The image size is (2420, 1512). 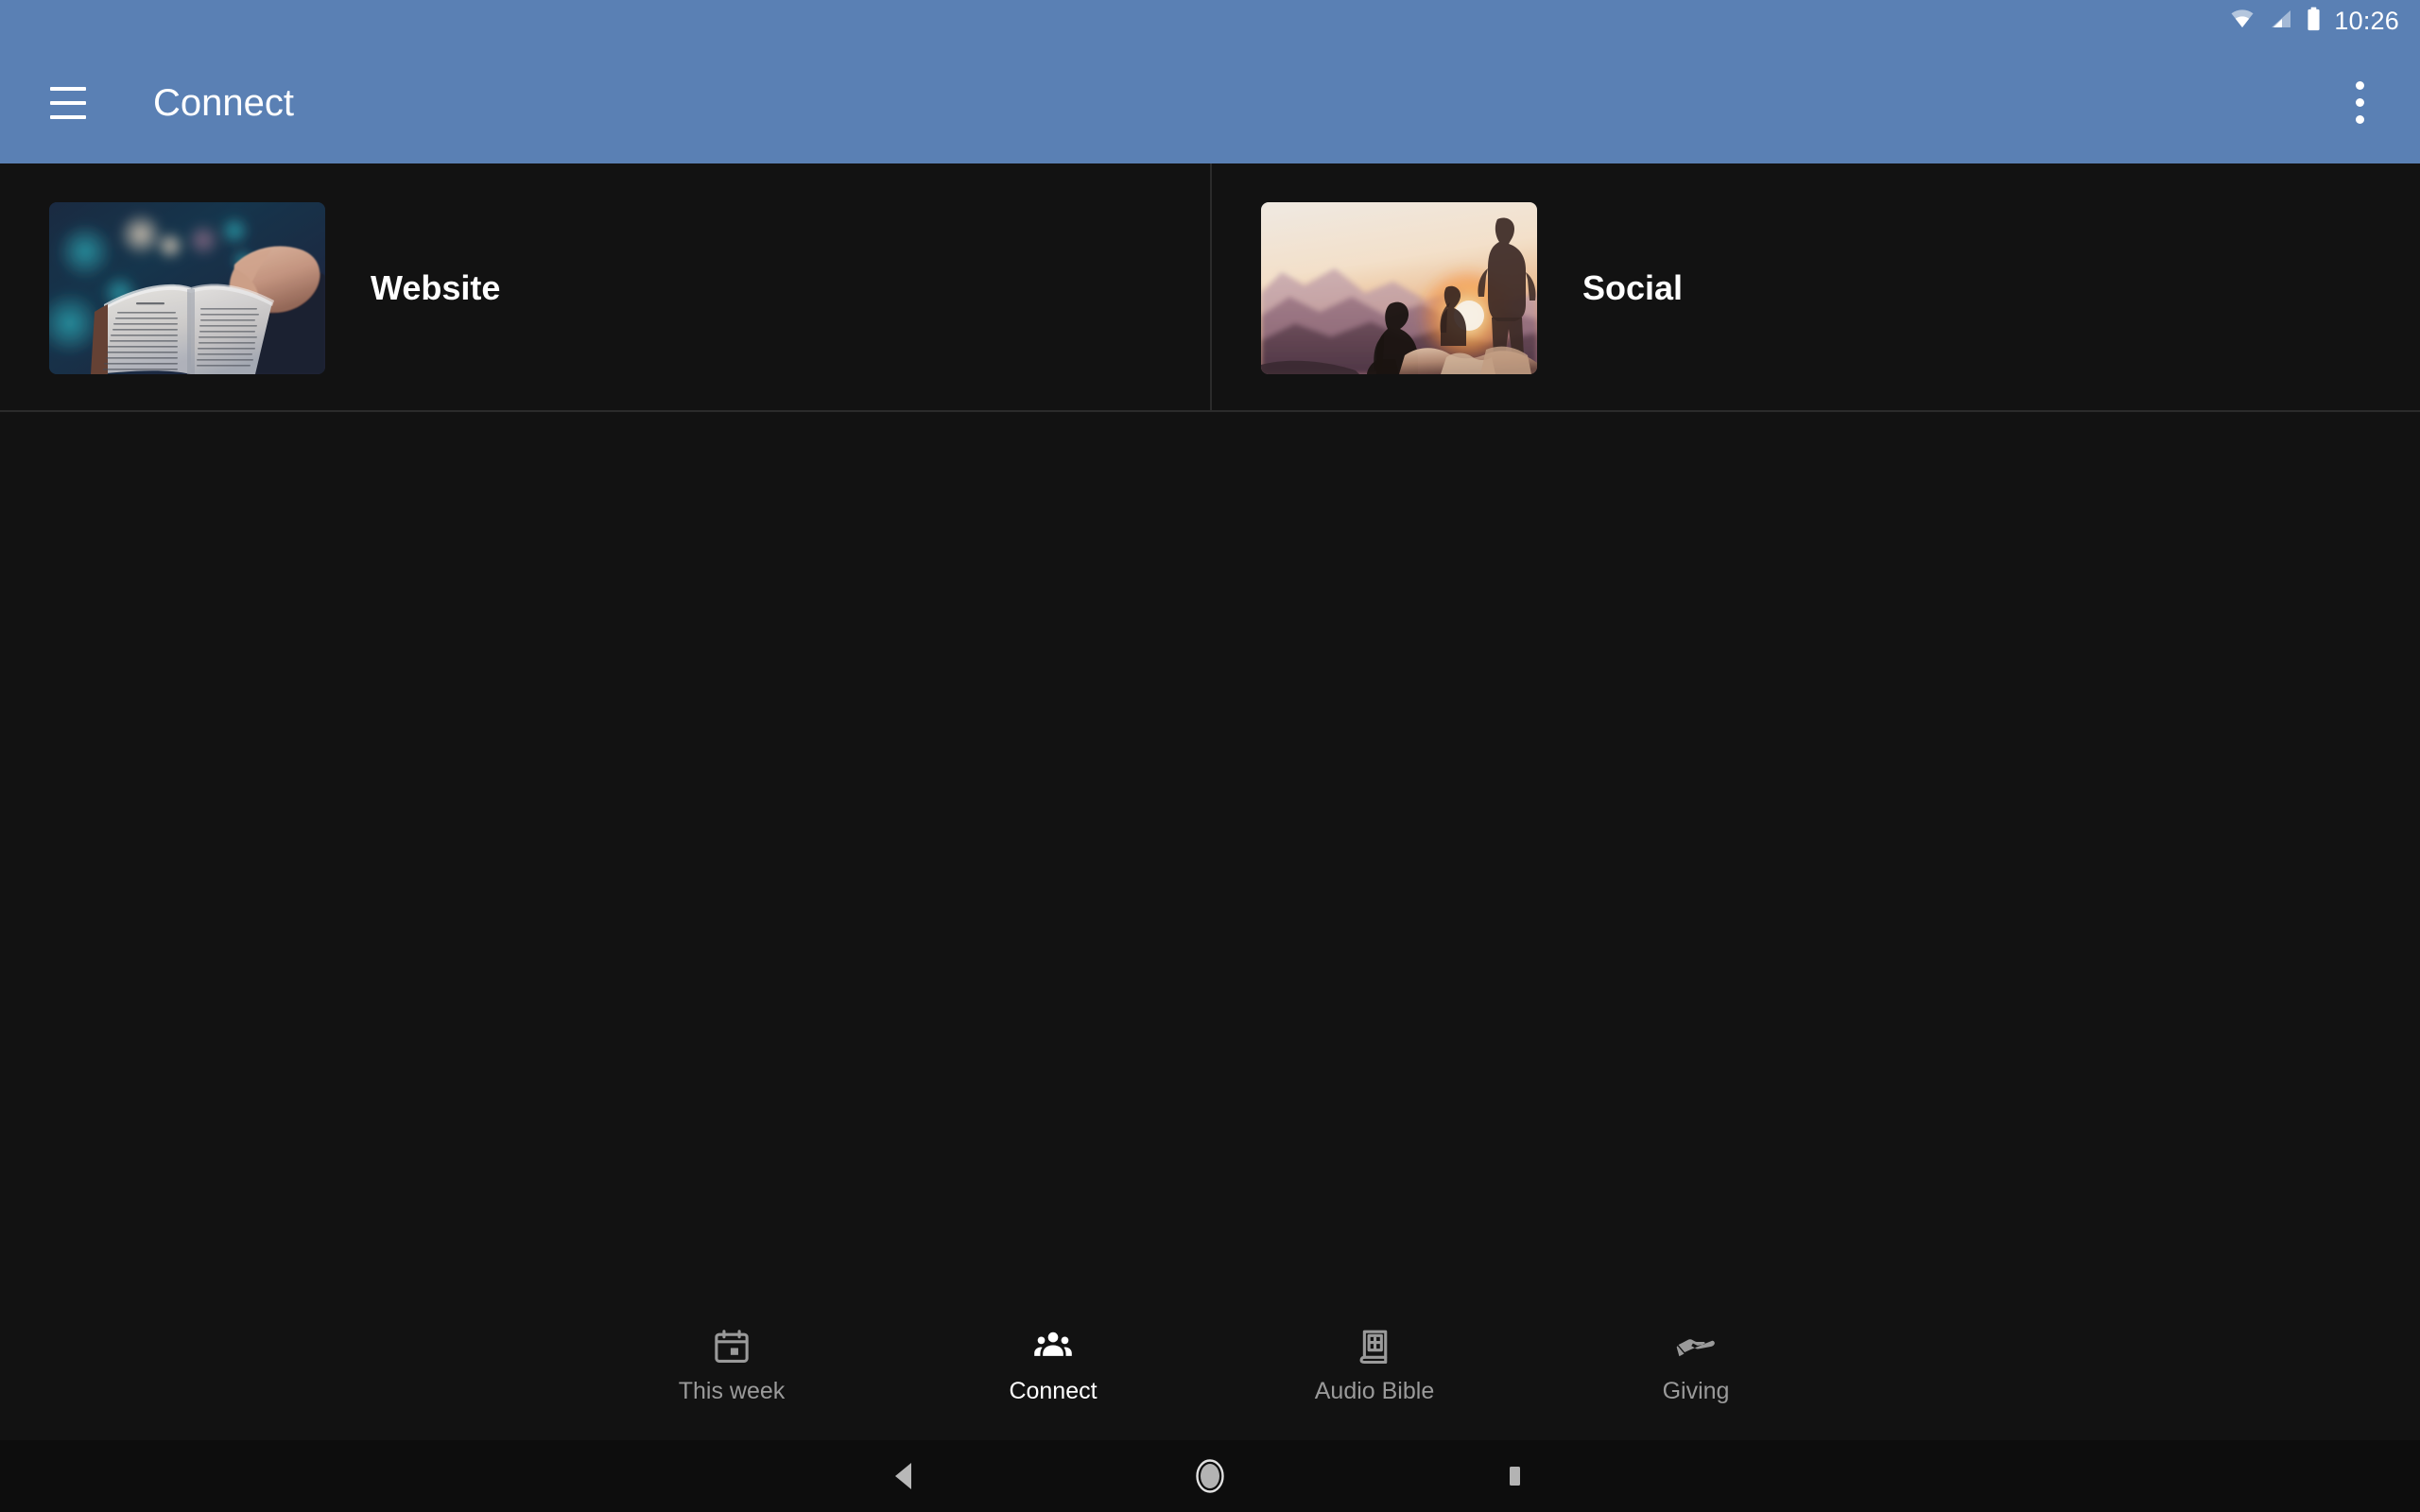 I want to click on nav-tab-label: This week, so click(x=732, y=1391).